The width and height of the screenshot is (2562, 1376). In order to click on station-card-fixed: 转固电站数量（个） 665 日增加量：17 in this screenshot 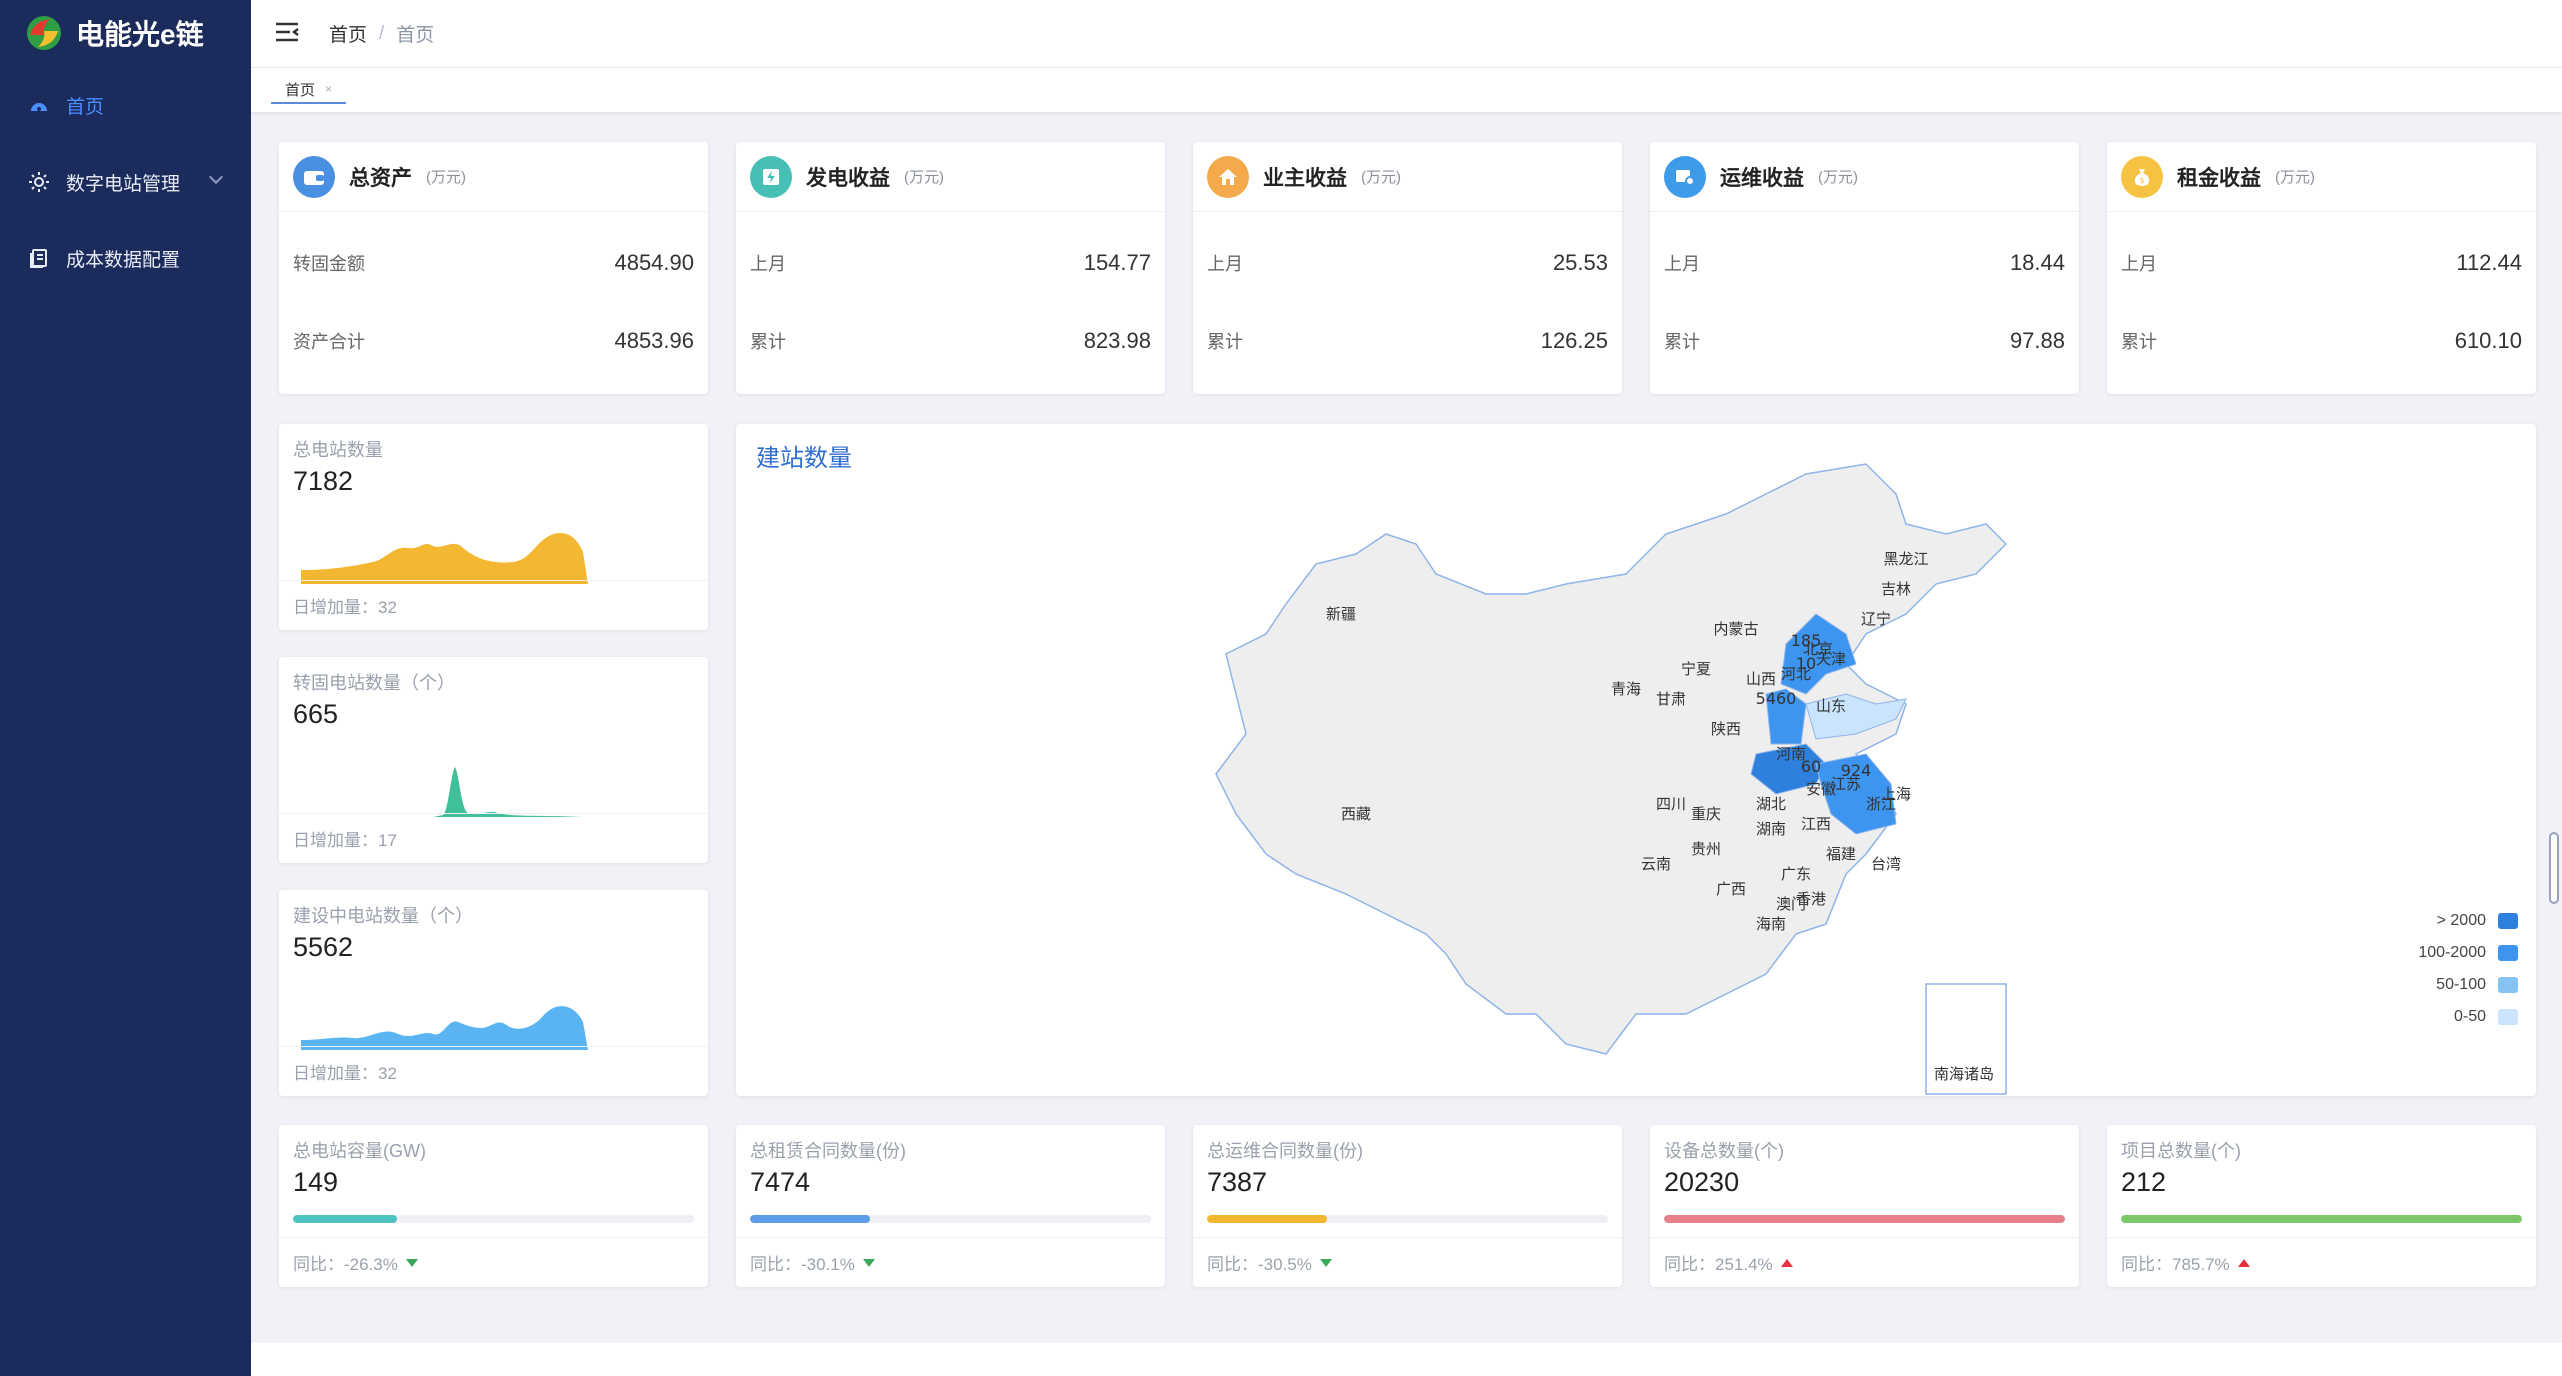, I will do `click(493, 760)`.